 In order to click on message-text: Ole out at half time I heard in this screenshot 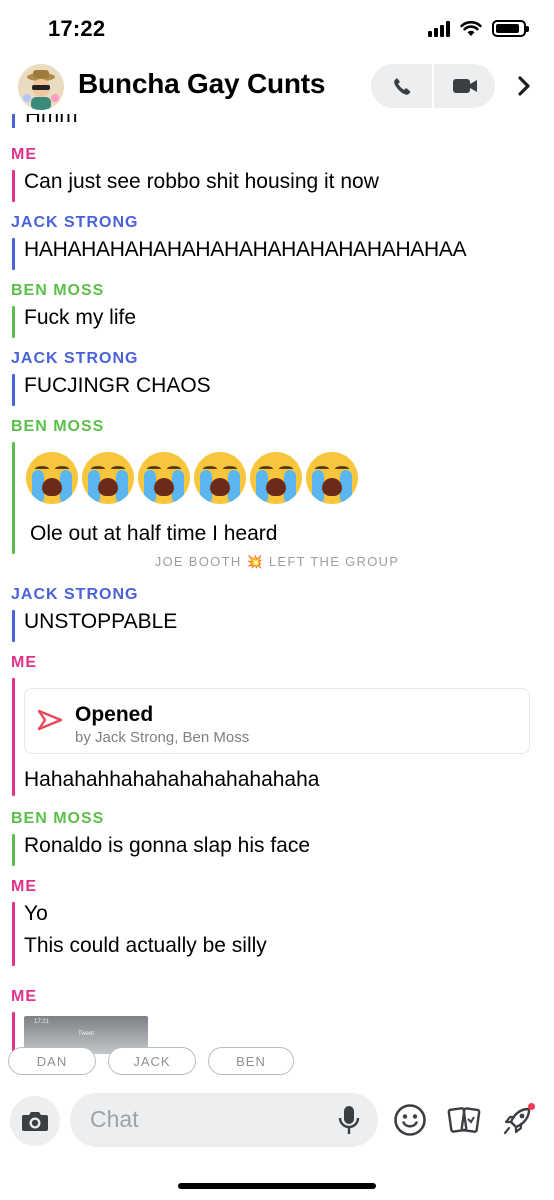, I will do `click(153, 534)`.